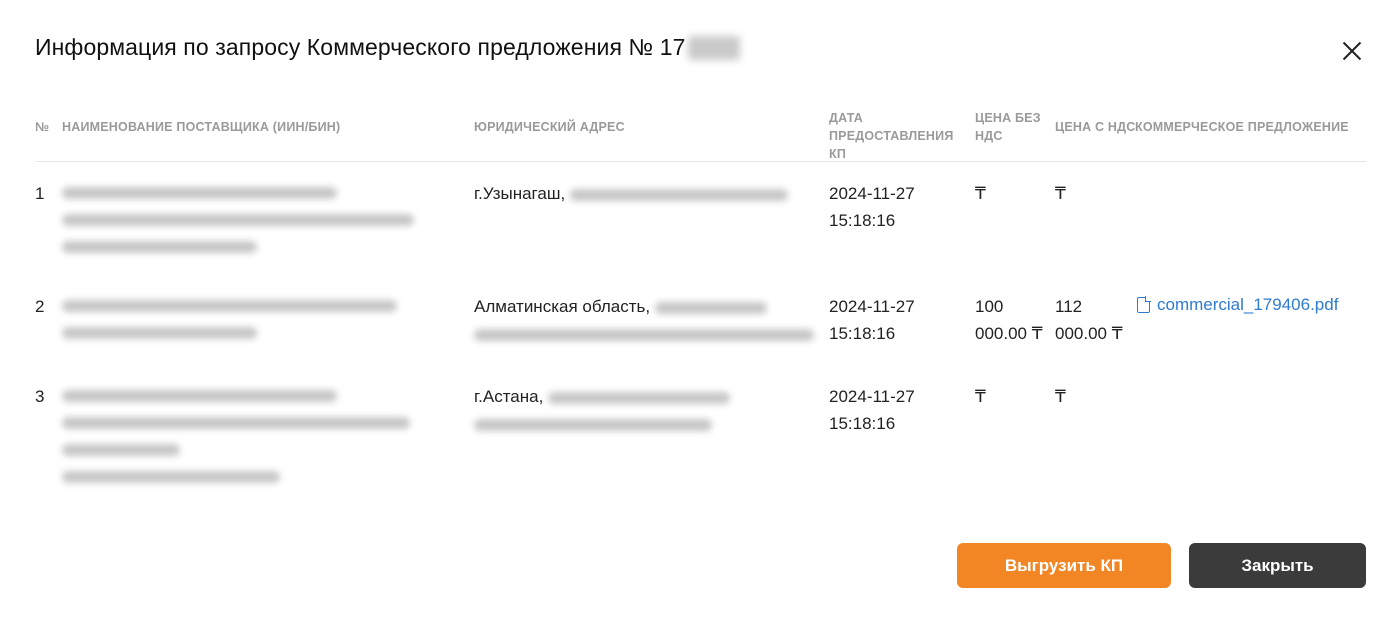 This screenshot has height=621, width=1396. I want to click on row-2-num: 2, so click(40, 306).